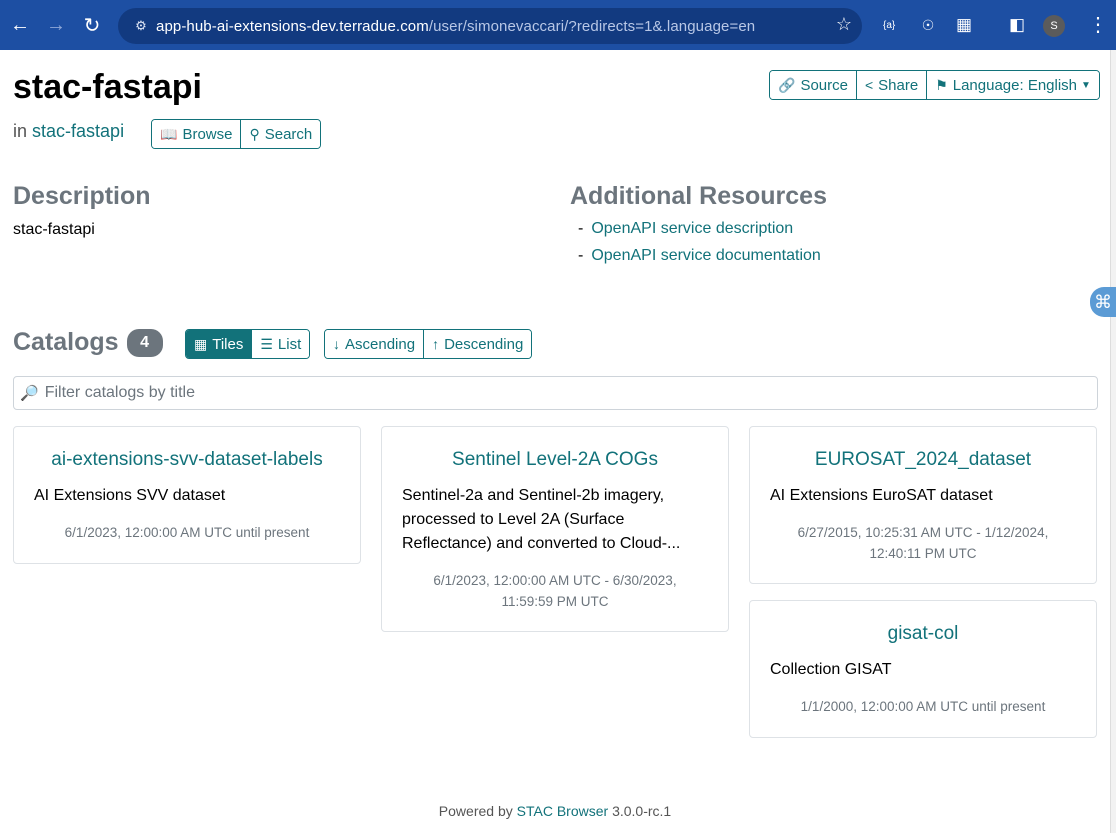 The height and width of the screenshot is (833, 1116). I want to click on share-icon: <, so click(869, 85).